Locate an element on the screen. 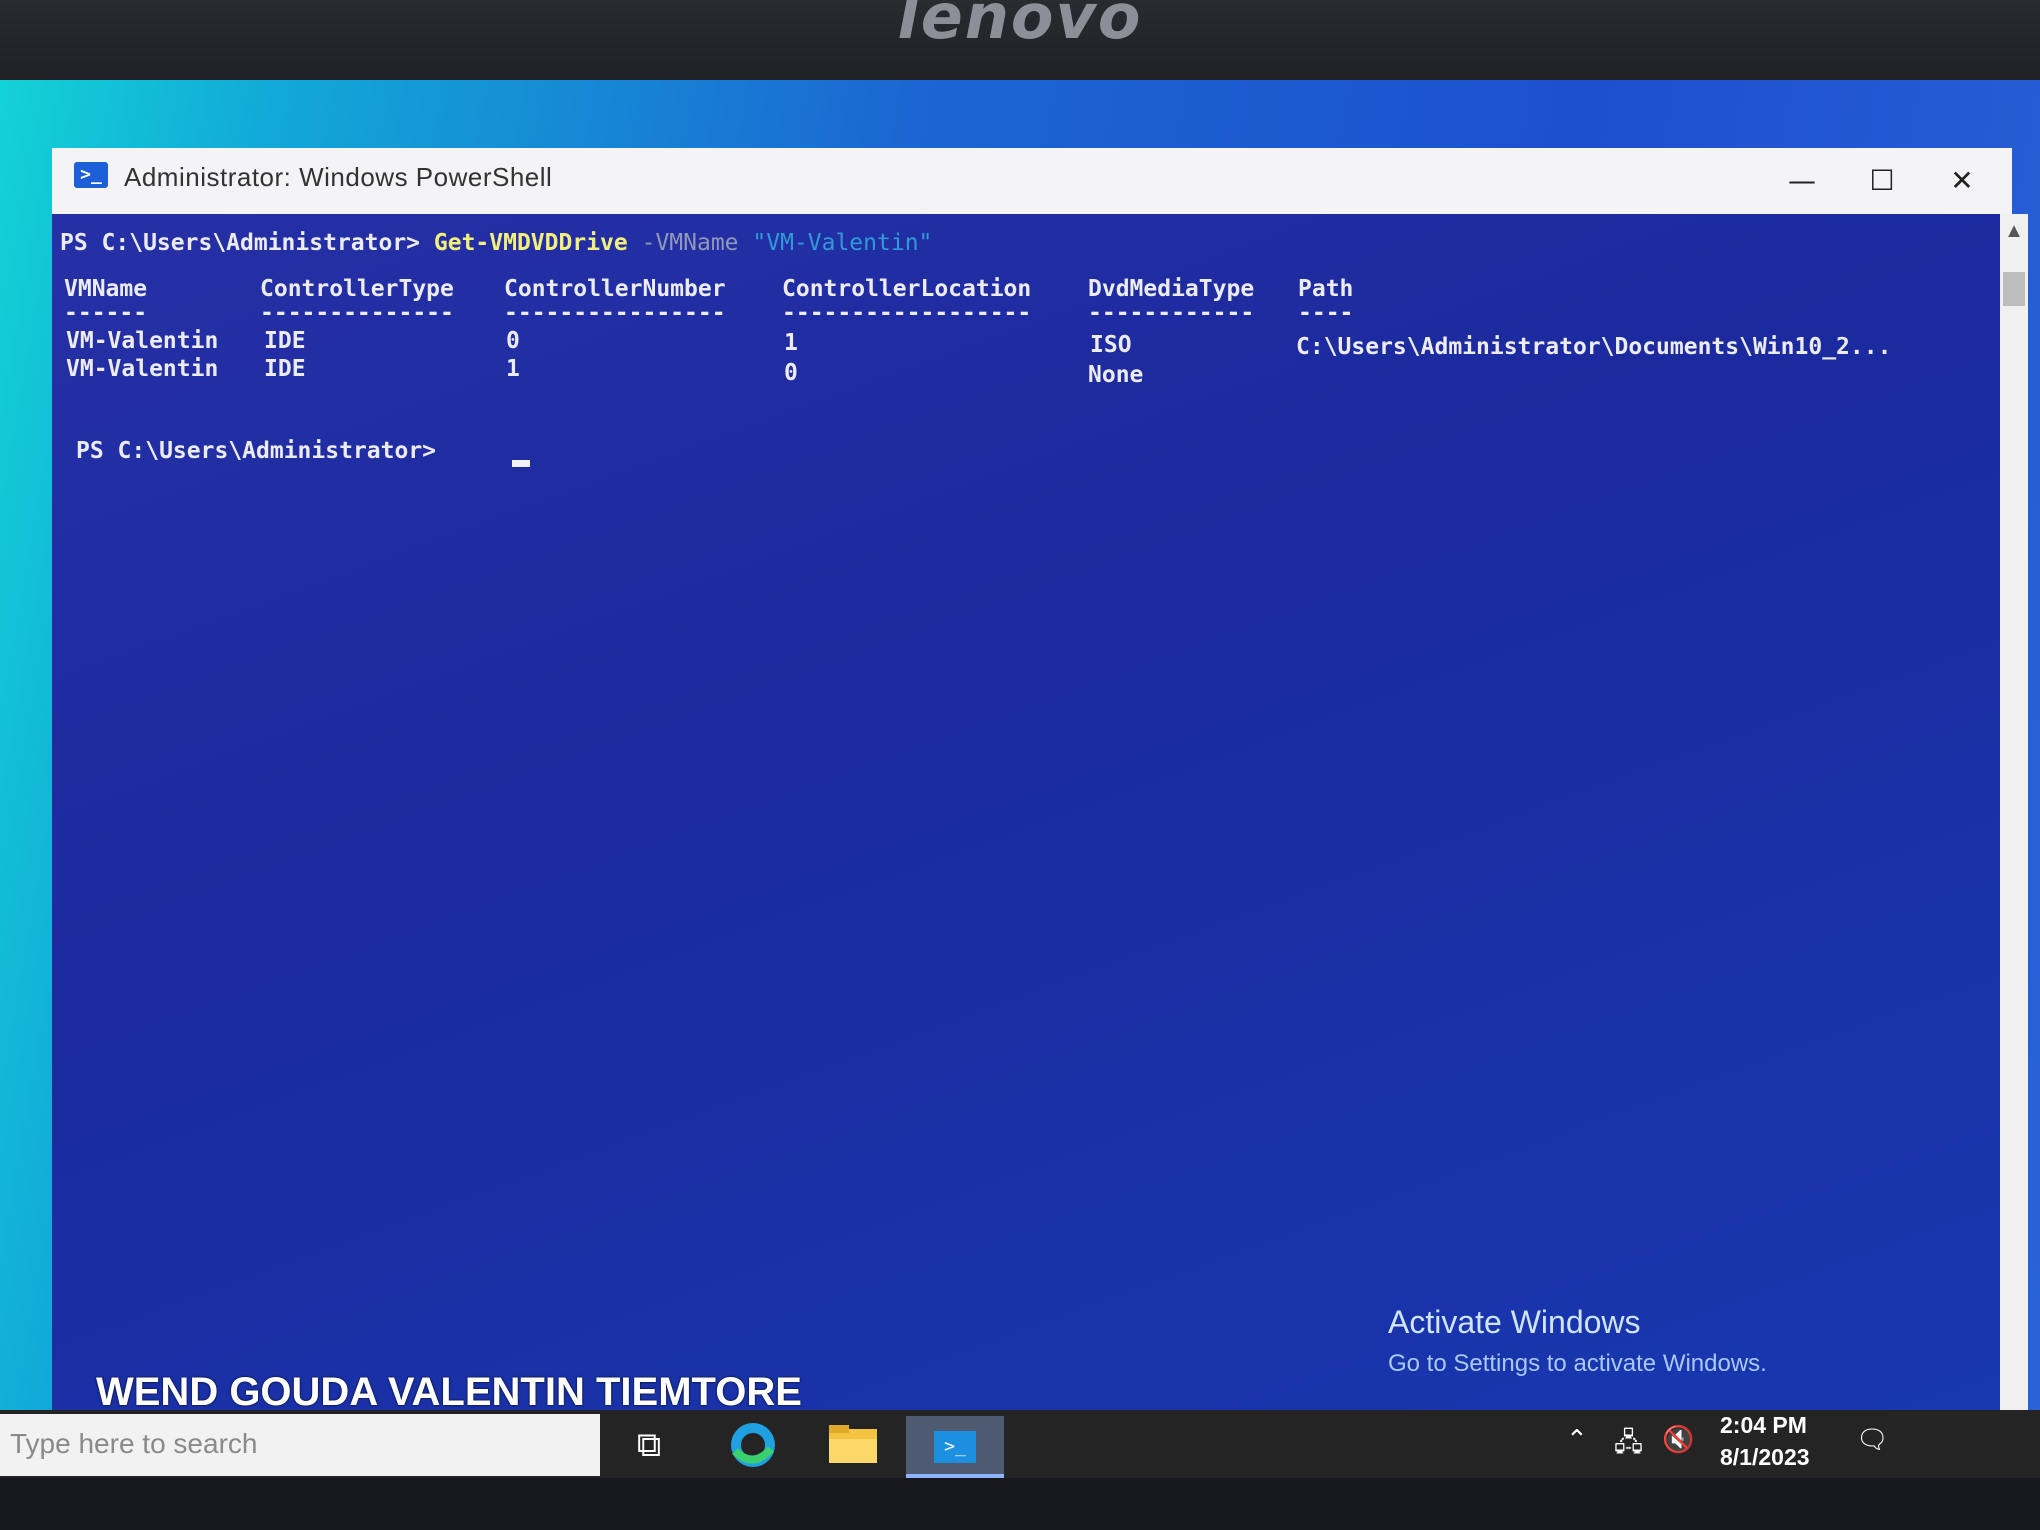 The height and width of the screenshot is (1530, 2040). notification-icon: 🗨 is located at coordinates (1872, 1439).